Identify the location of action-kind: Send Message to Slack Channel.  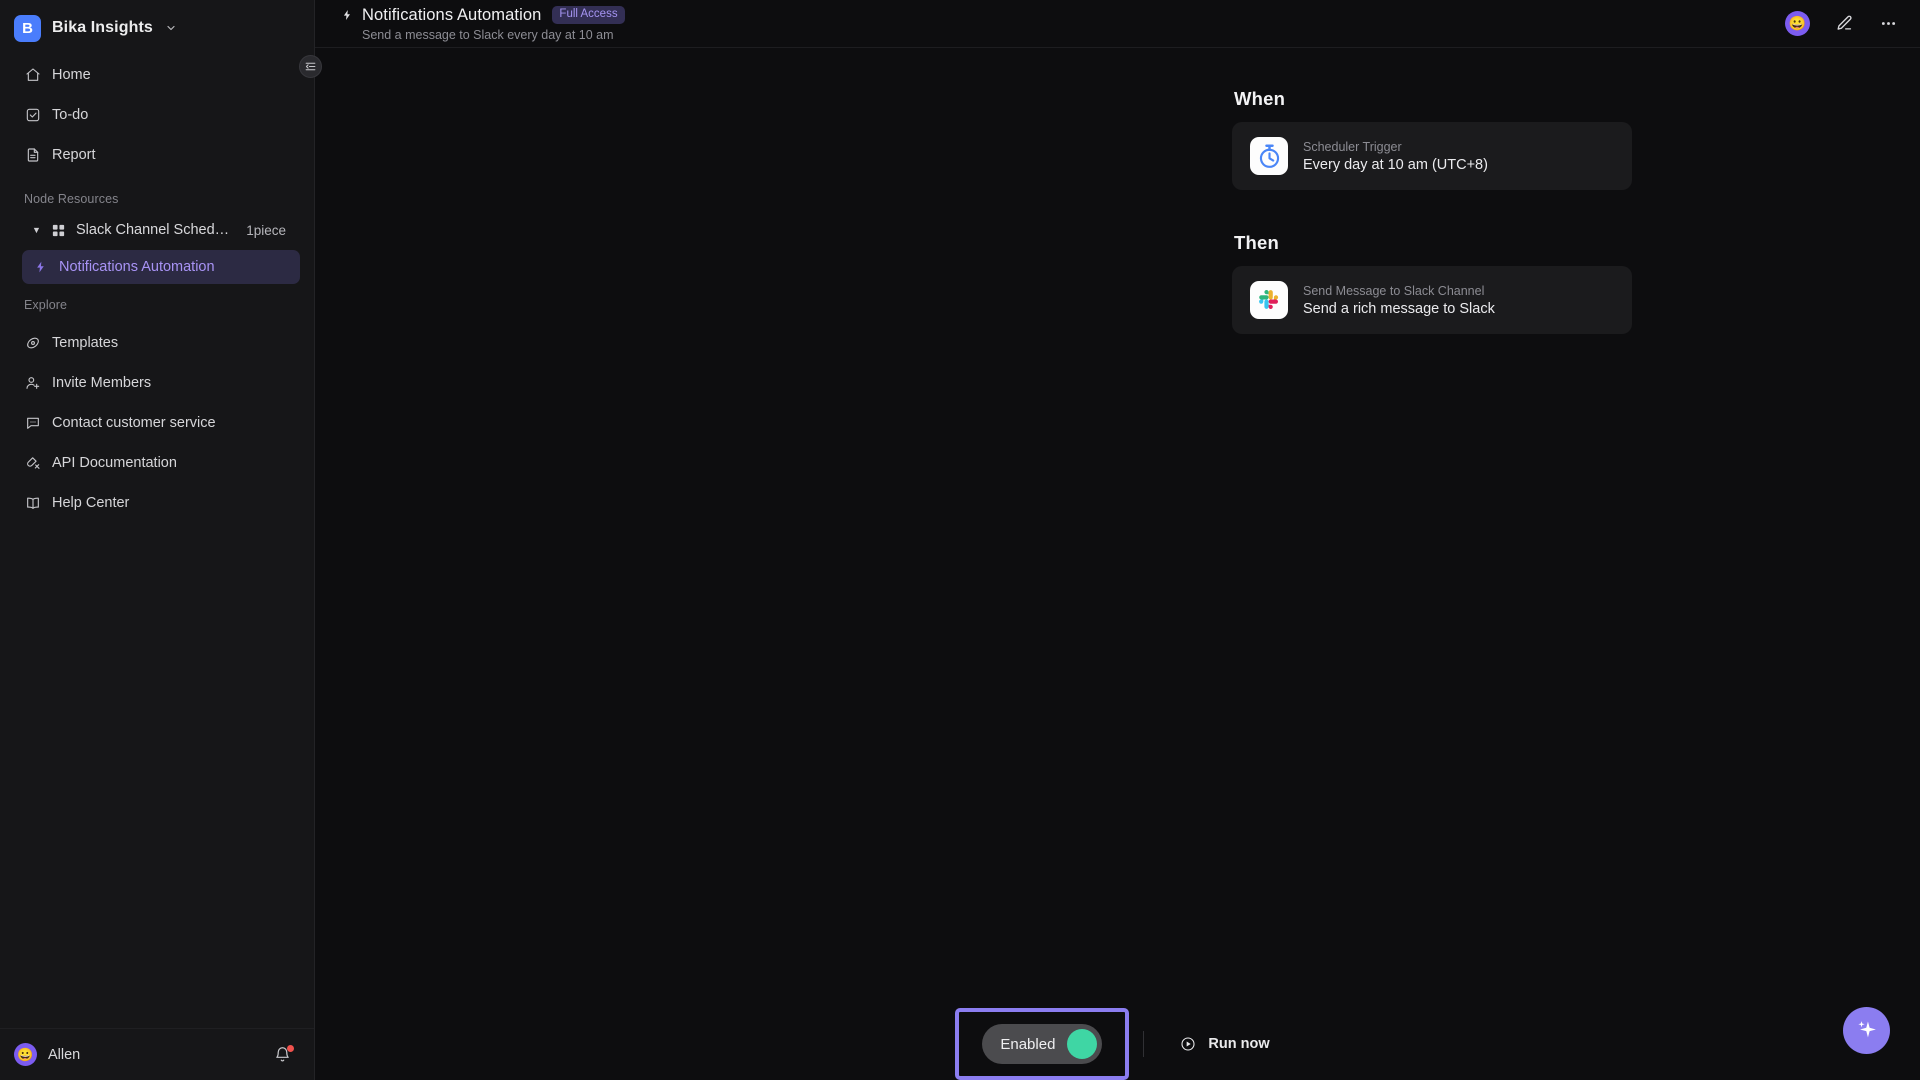
(1394, 290).